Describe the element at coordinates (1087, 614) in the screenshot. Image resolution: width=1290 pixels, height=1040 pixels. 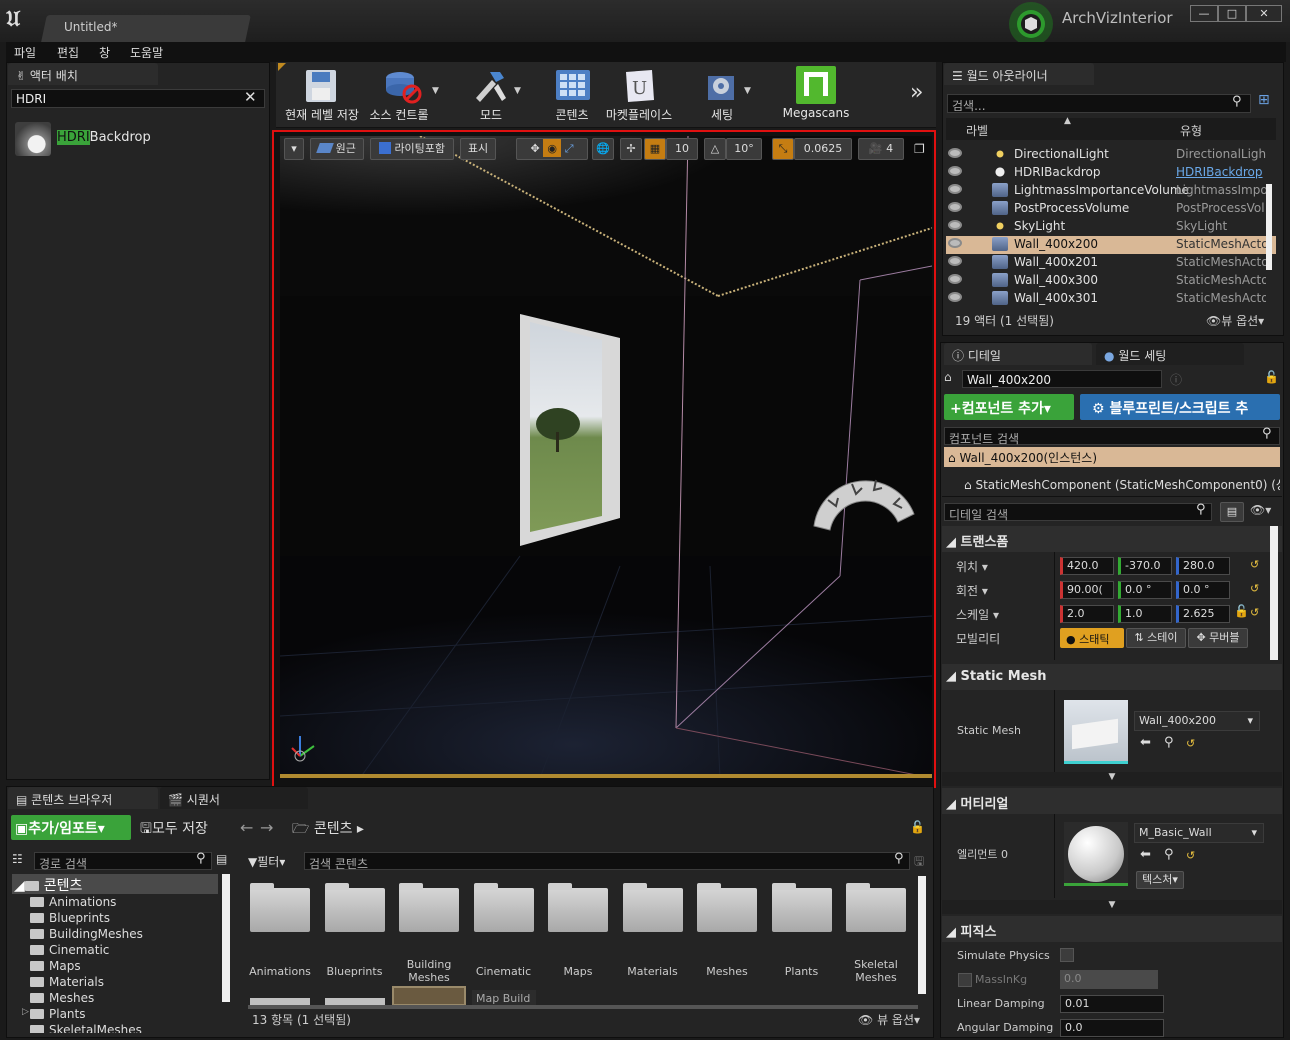
I see `scale-x-field: 2.0` at that location.